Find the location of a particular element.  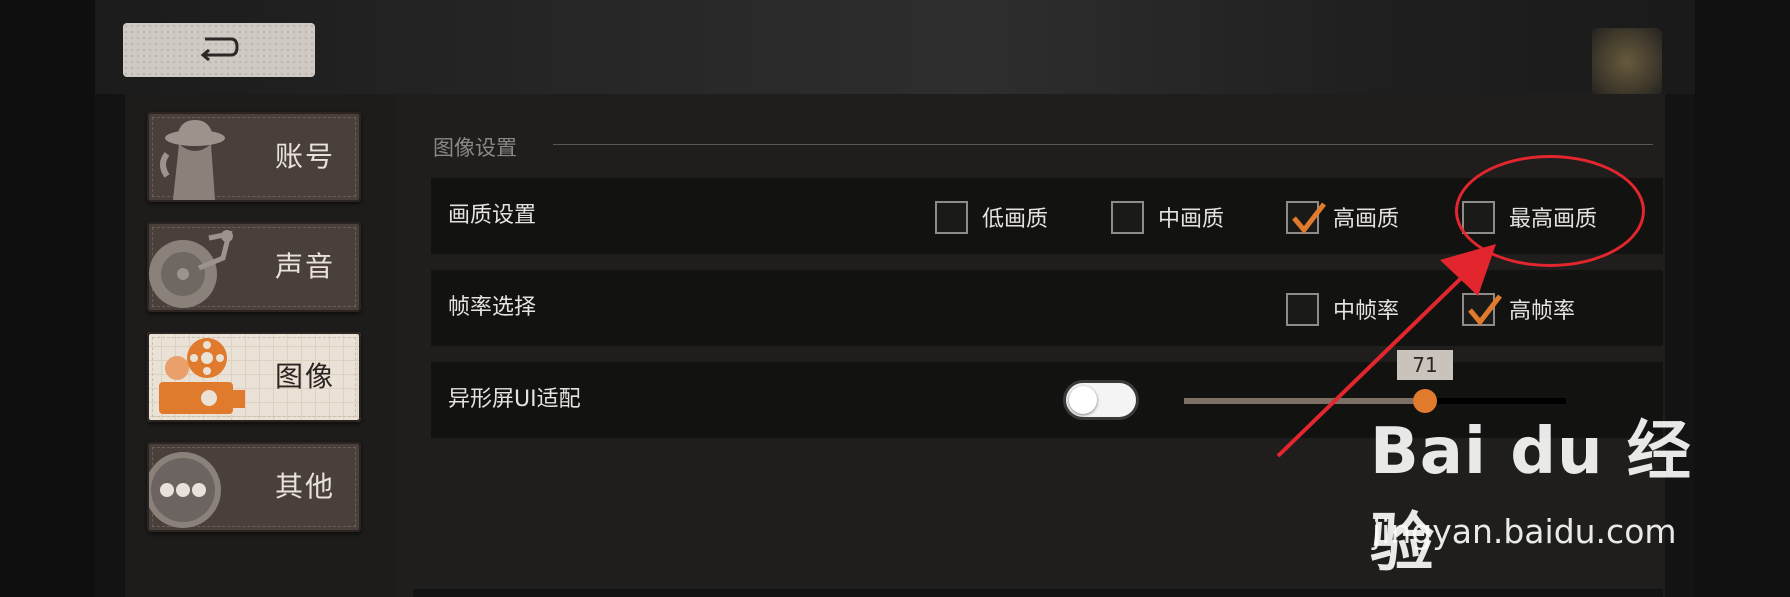

more-dots-icon is located at coordinates (198, 487).